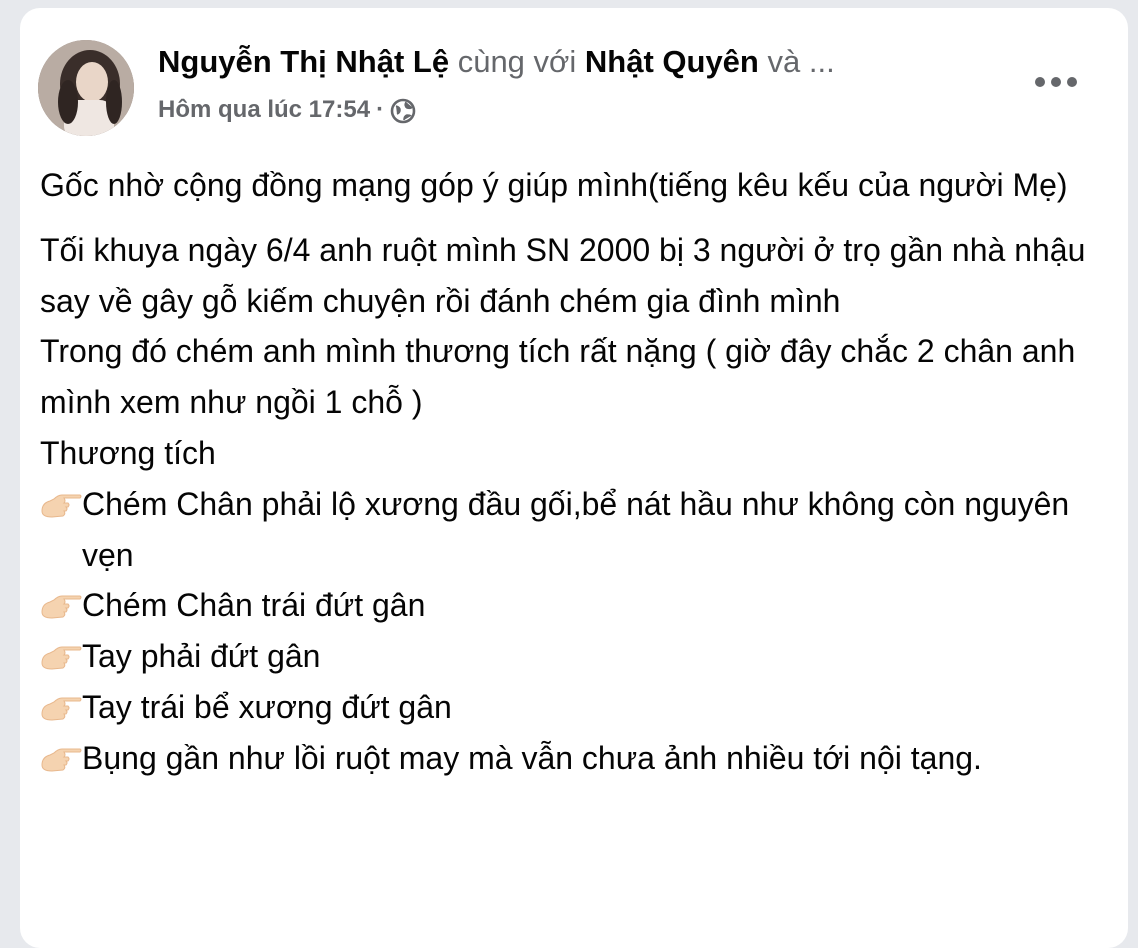 Image resolution: width=1138 pixels, height=948 pixels. I want to click on author-name: Nguyễn Thị Nhật Lệ, so click(303, 61).